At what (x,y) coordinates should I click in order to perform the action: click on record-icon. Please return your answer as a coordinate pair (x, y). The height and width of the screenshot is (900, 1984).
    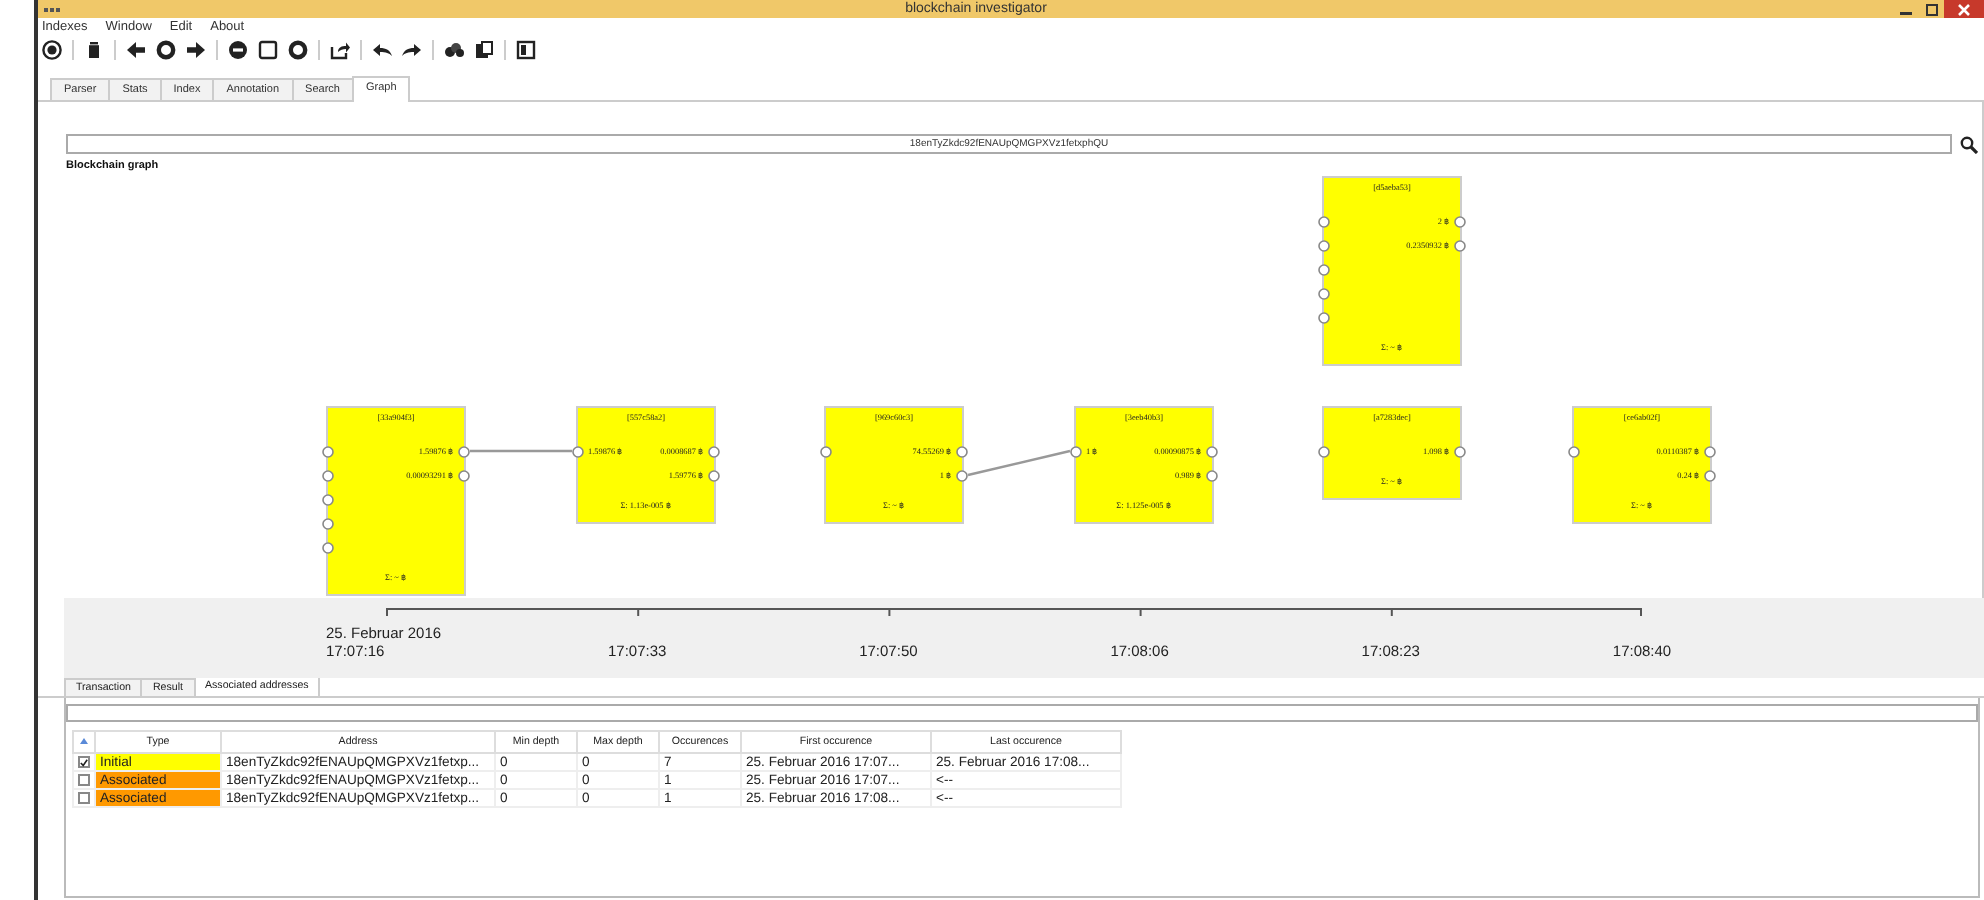
    Looking at the image, I should click on (52, 49).